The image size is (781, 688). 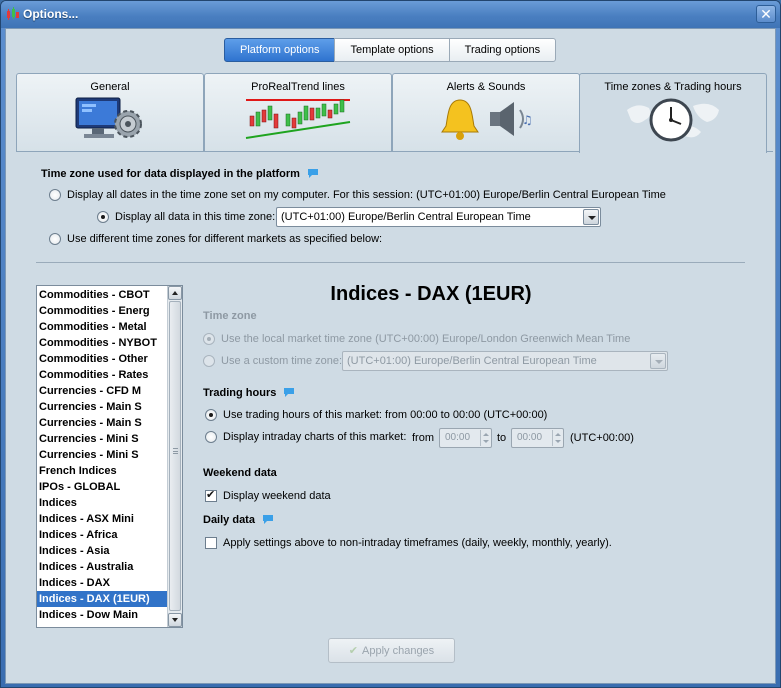 I want to click on radio-market-trading-hours, so click(x=211, y=415).